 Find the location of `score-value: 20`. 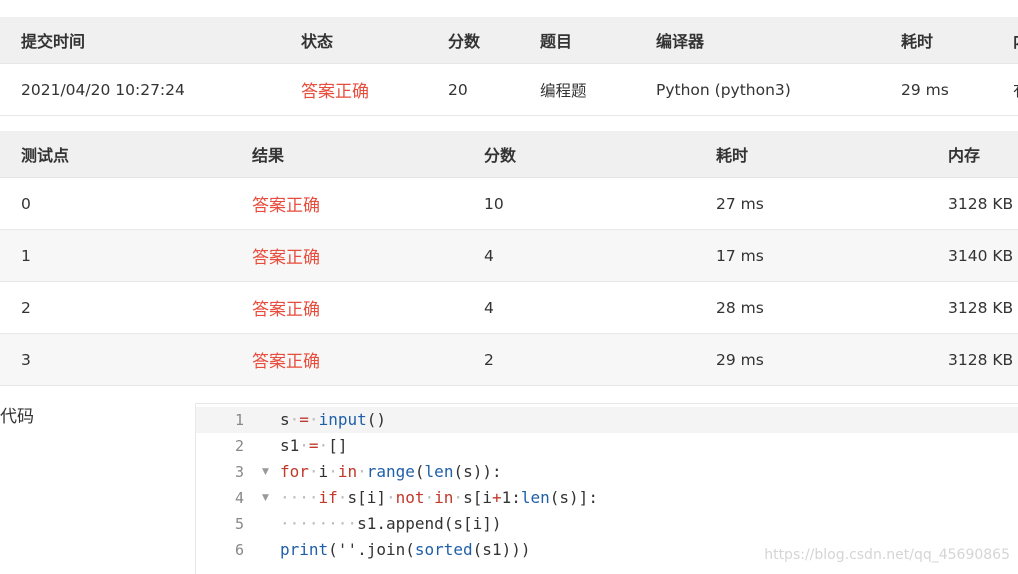

score-value: 20 is located at coordinates (458, 89).